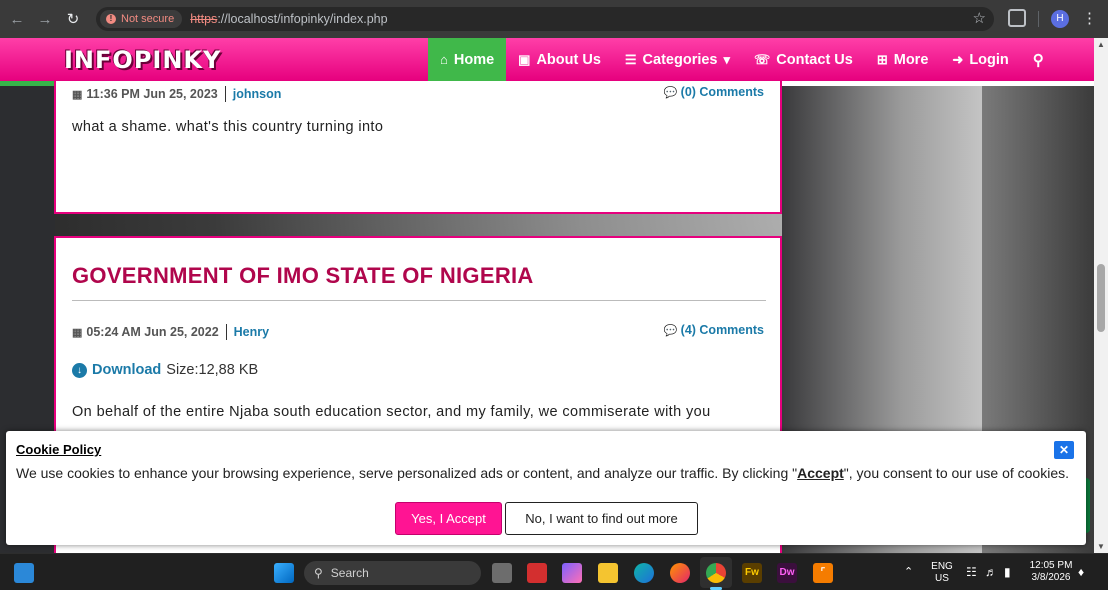 The image size is (1108, 590). I want to click on cookie-accept-word: Accept, so click(820, 473).